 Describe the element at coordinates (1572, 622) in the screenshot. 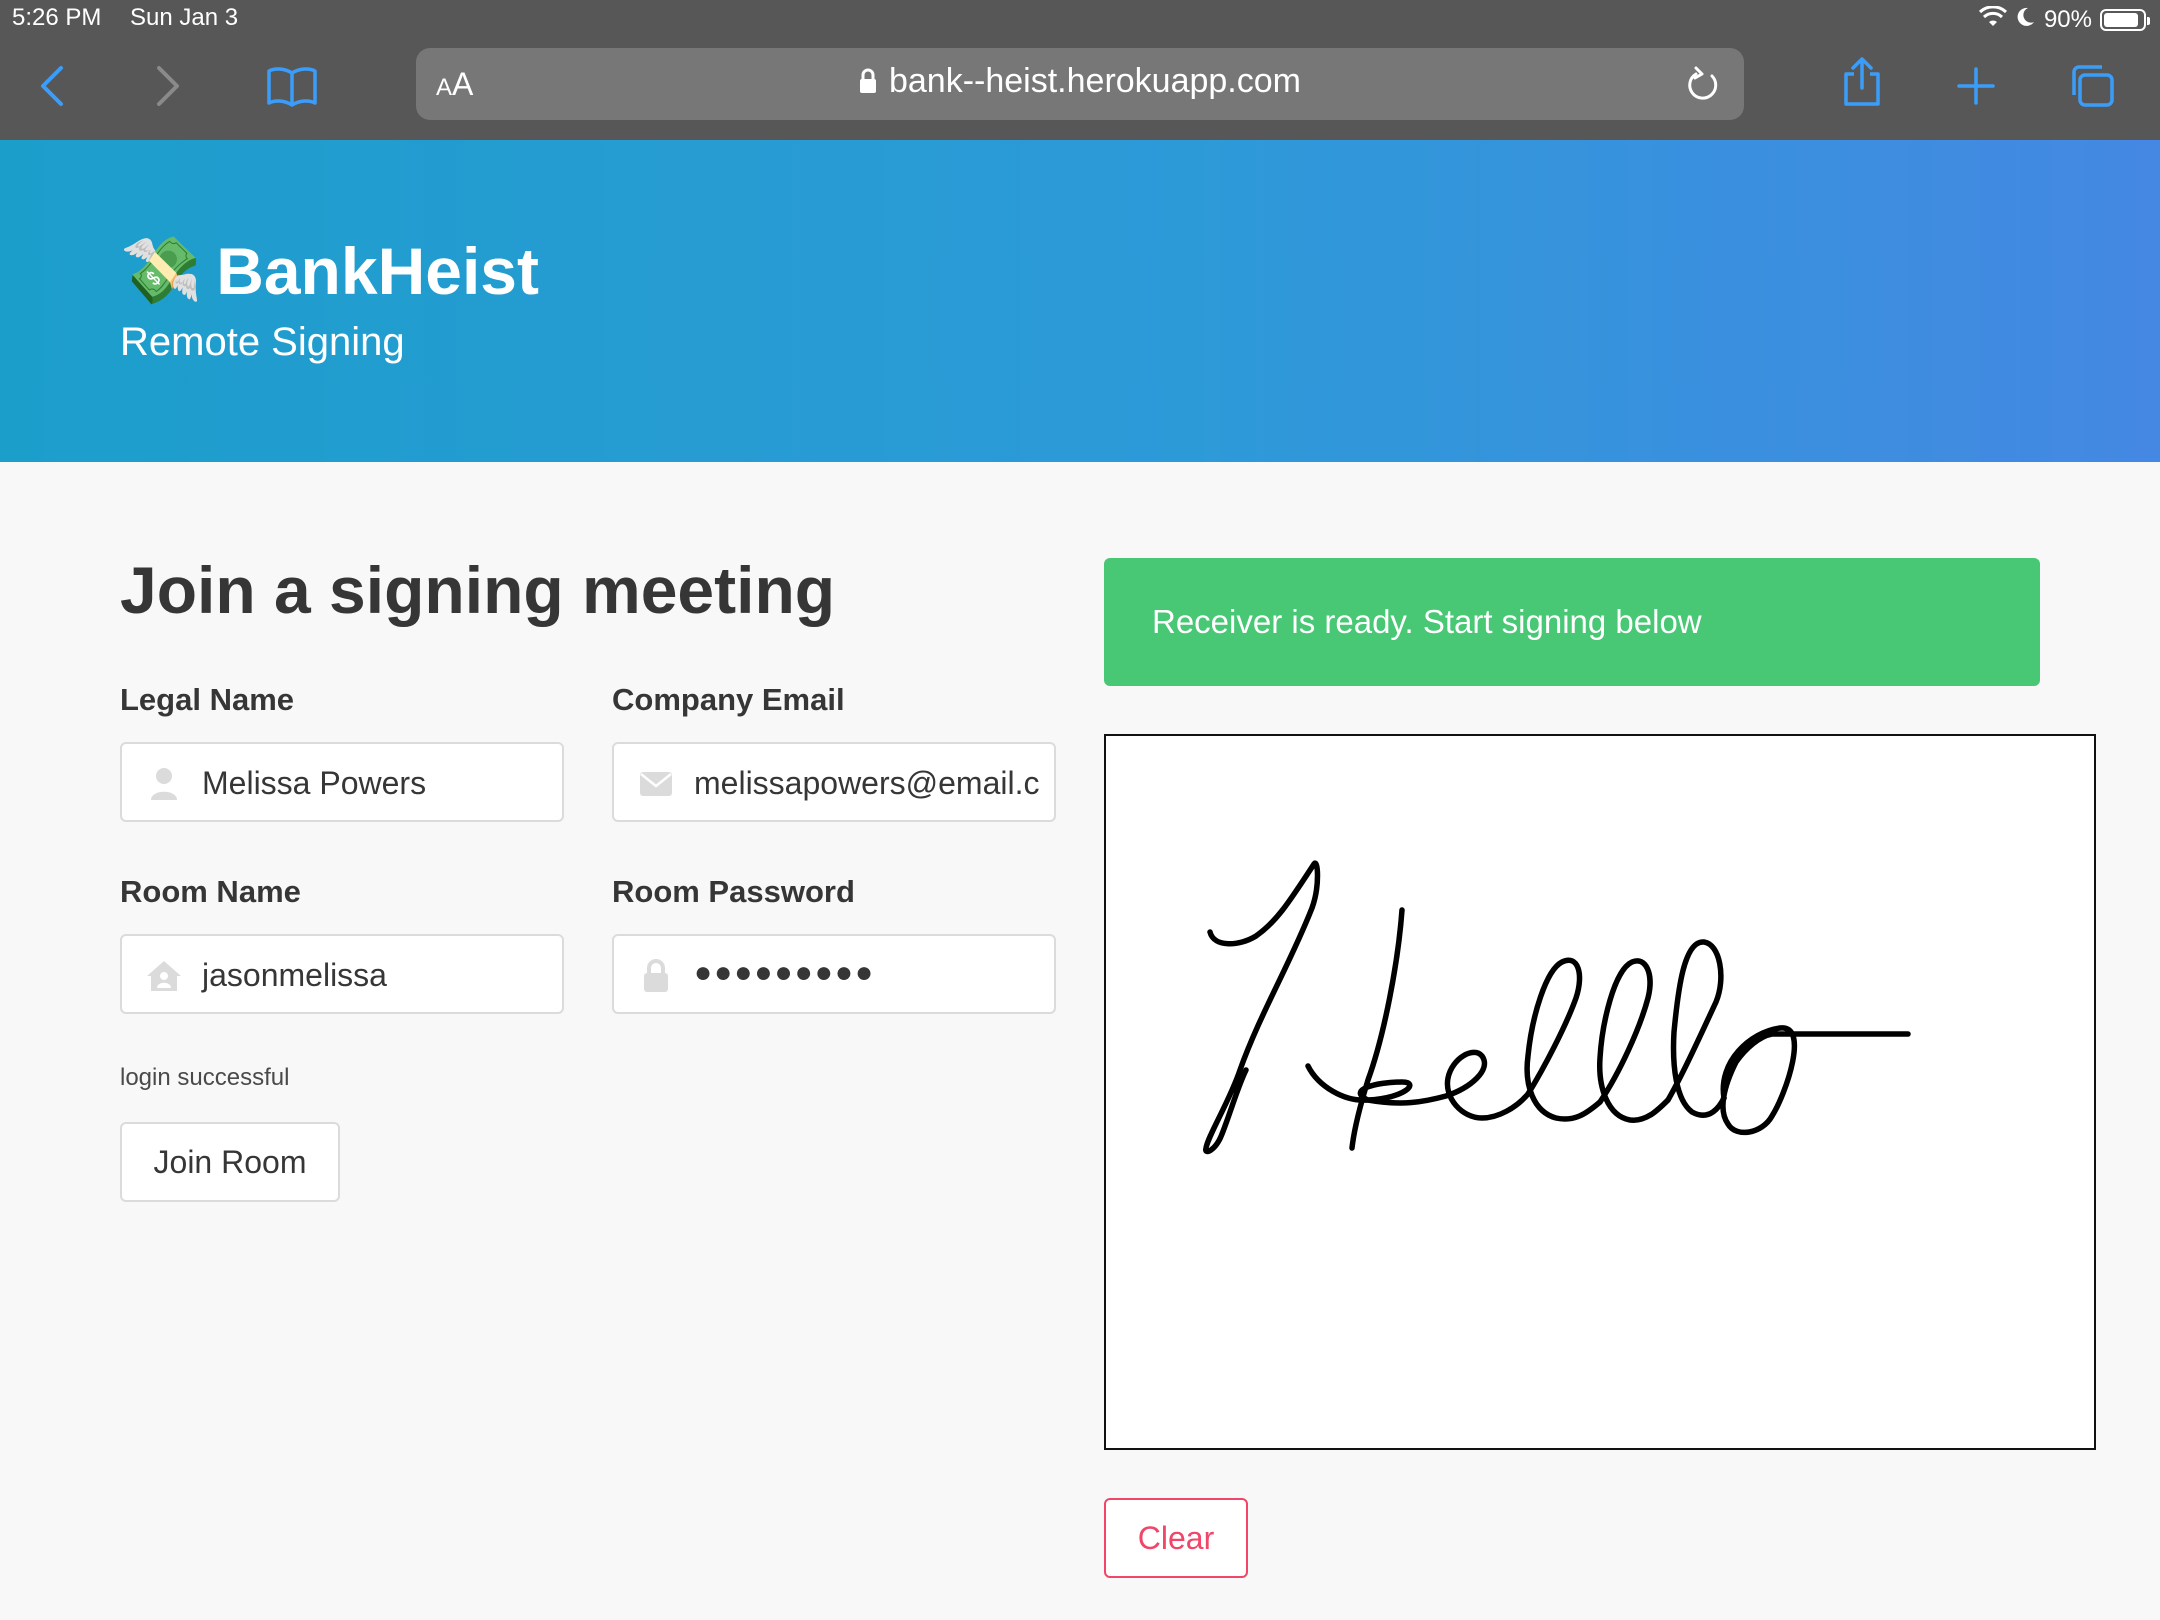

I see `receiver-ready-notice: Receiver is ready. Start signing below` at that location.